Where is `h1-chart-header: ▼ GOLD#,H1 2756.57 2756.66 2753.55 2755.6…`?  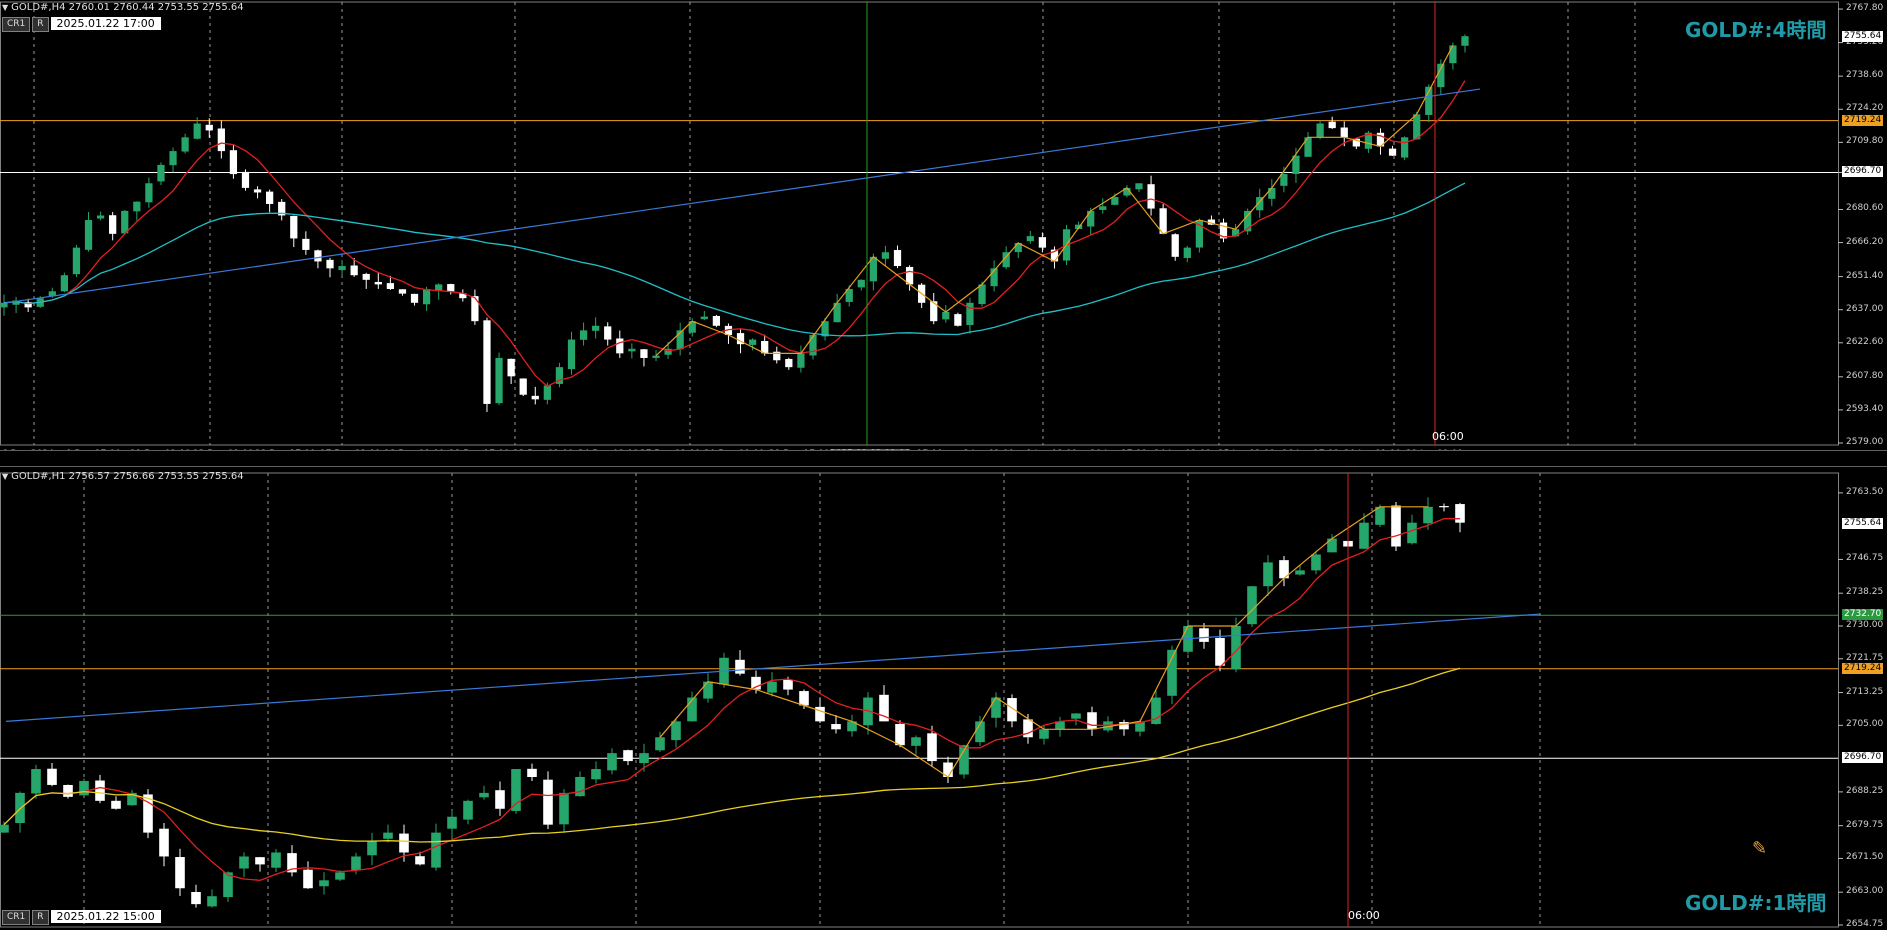
h1-chart-header: ▼ GOLD#,H1 2756.57 2756.66 2753.55 2755.6… is located at coordinates (123, 476).